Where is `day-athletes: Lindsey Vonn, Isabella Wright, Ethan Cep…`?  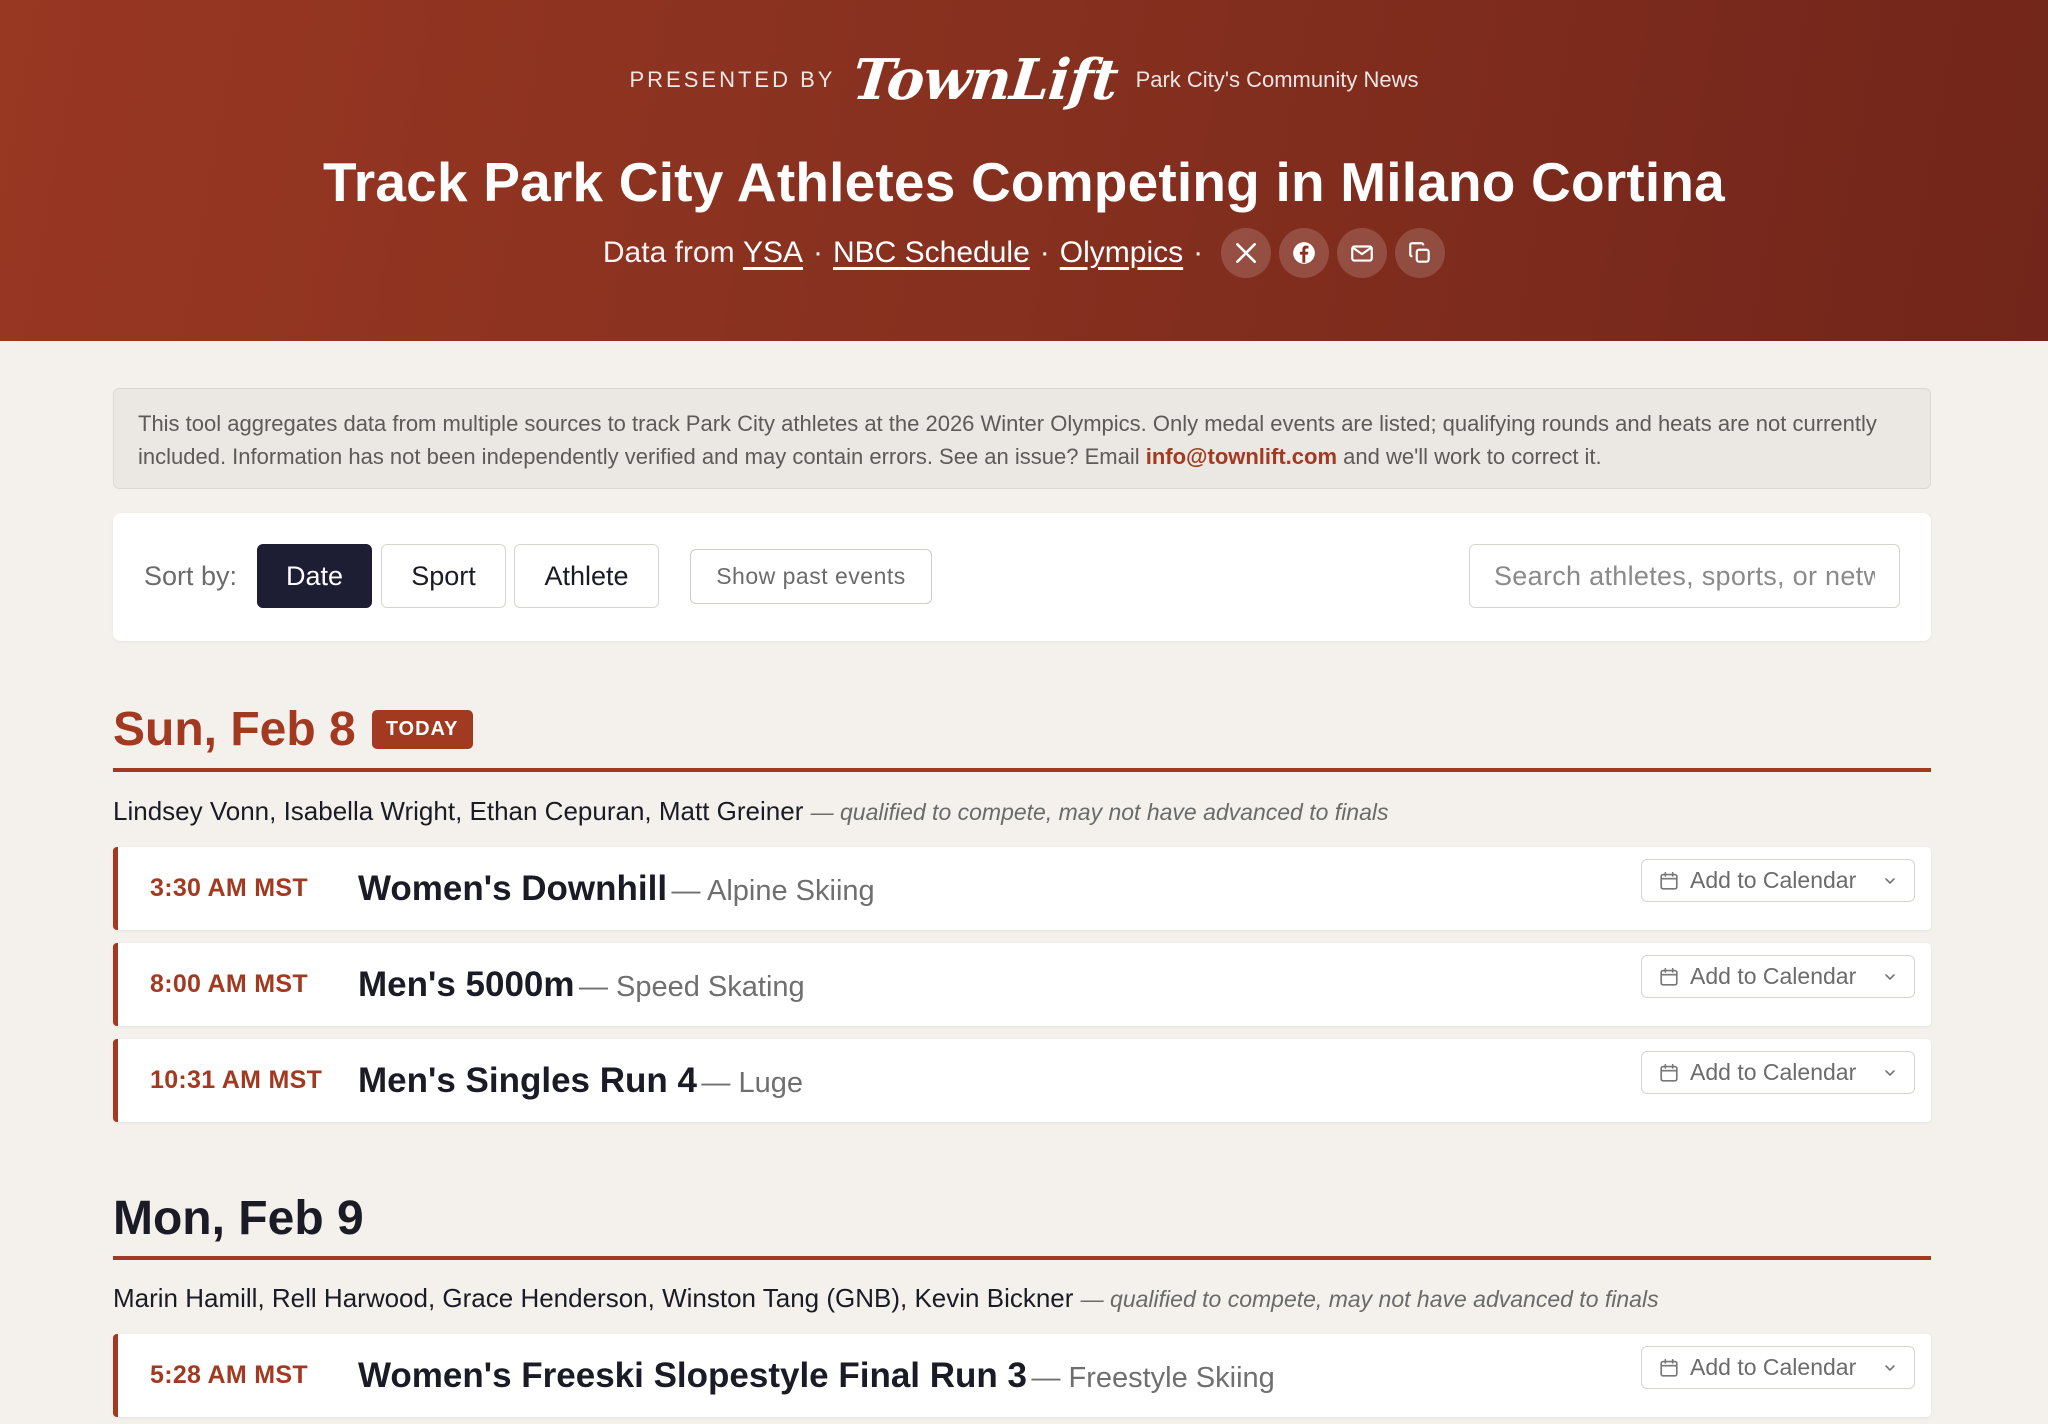 day-athletes: Lindsey Vonn, Isabella Wright, Ethan Cep… is located at coordinates (1022, 811).